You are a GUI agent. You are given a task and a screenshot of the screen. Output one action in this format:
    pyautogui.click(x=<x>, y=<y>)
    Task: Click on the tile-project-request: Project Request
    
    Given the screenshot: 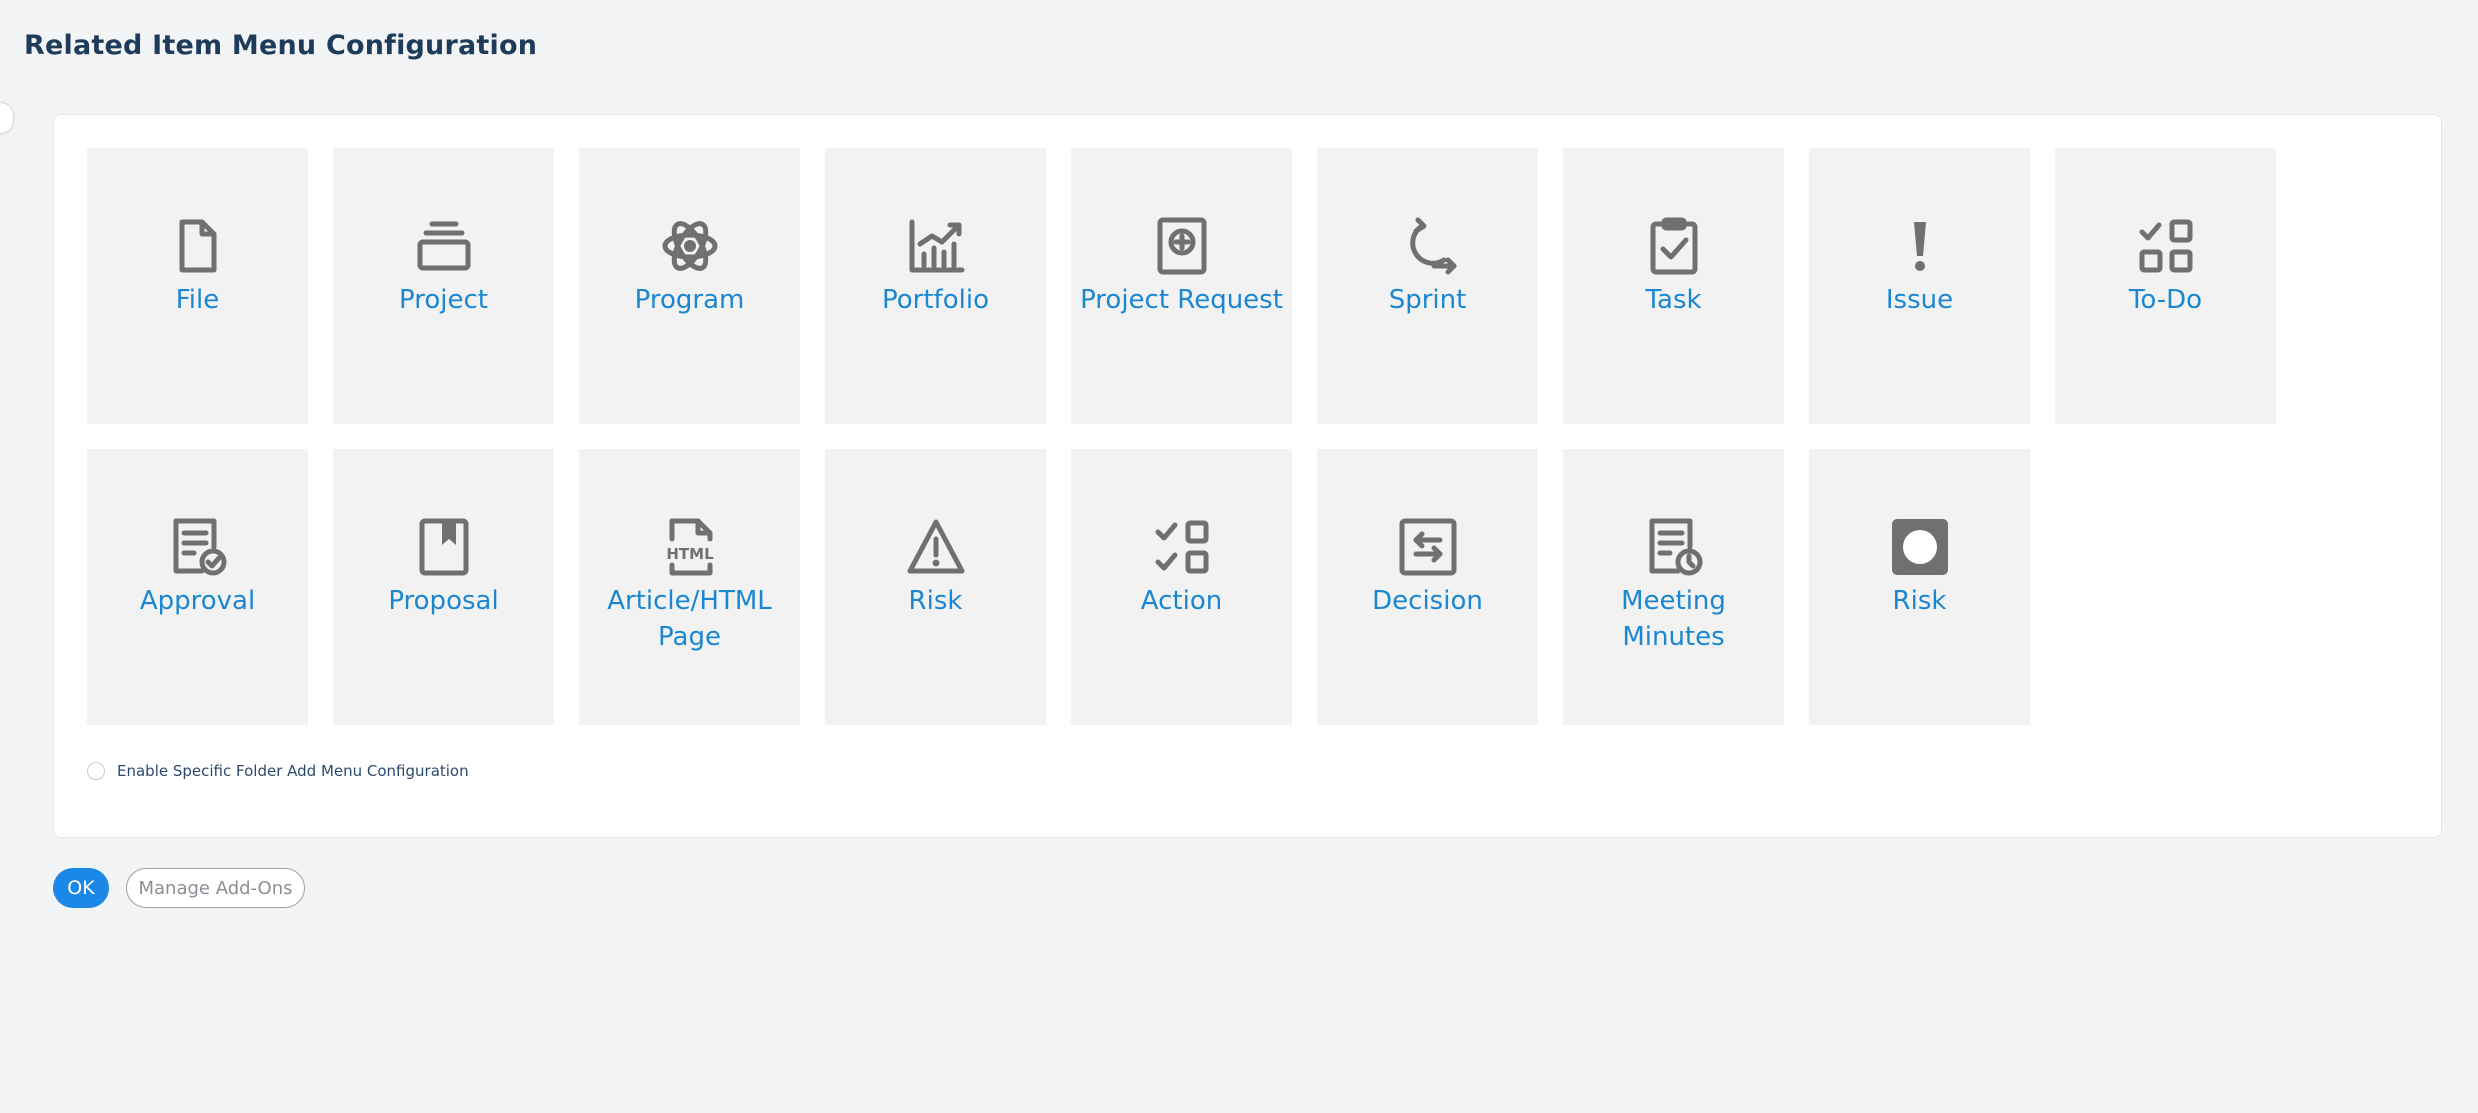 What is the action you would take?
    pyautogui.click(x=1181, y=286)
    